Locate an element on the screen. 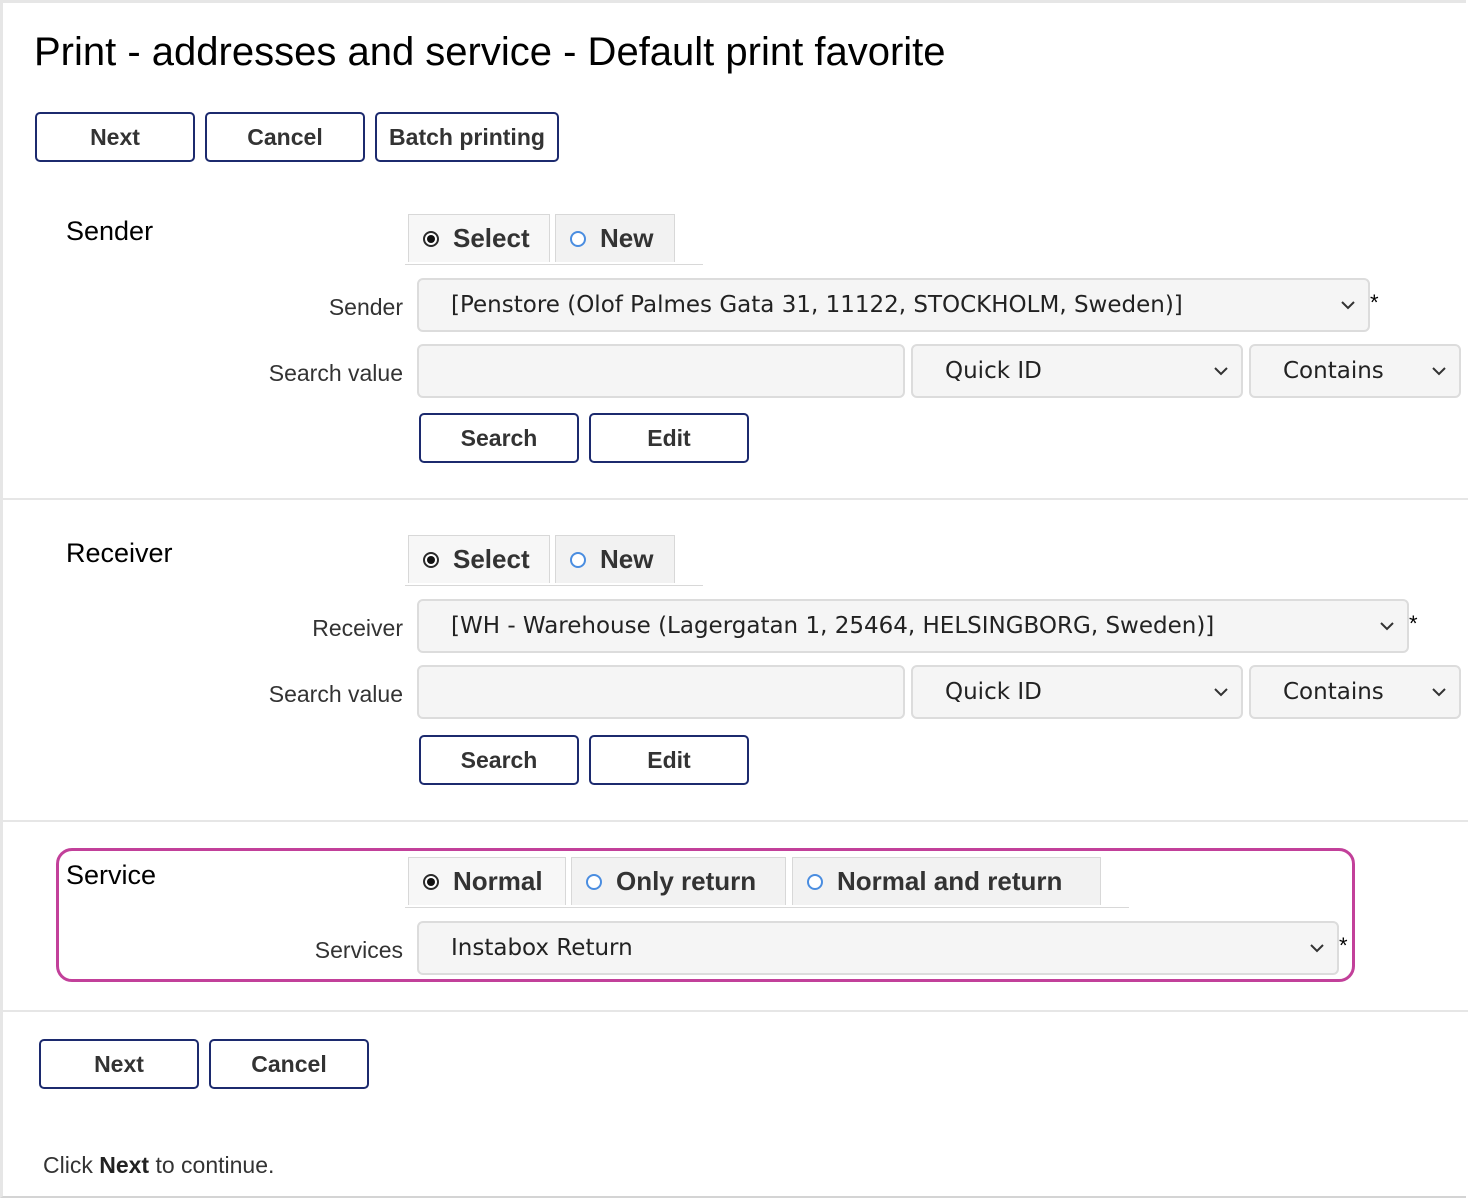  batch-printing-button: Batch printing is located at coordinates (467, 137).